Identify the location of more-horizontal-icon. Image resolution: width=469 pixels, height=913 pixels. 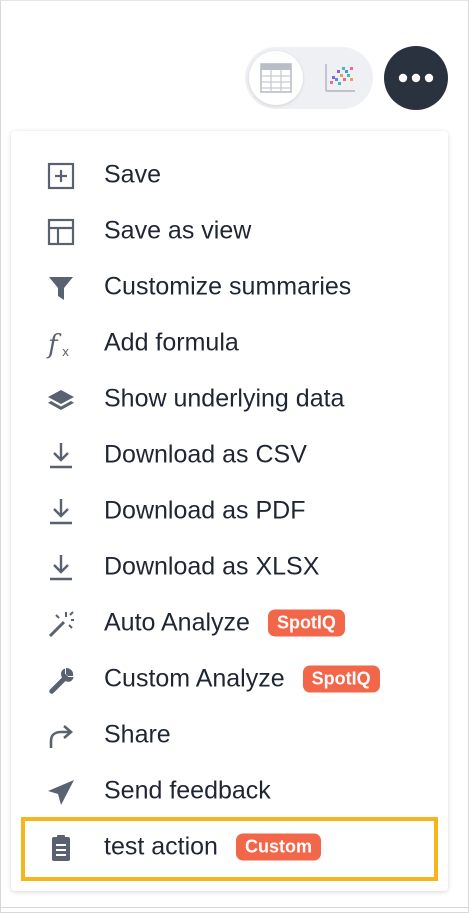
(416, 78).